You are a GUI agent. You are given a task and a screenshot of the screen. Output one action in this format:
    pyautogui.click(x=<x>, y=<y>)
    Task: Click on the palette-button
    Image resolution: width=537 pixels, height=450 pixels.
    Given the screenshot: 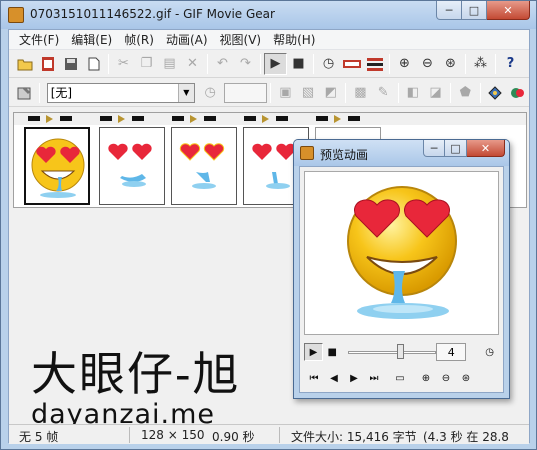 What is the action you would take?
    pyautogui.click(x=495, y=93)
    